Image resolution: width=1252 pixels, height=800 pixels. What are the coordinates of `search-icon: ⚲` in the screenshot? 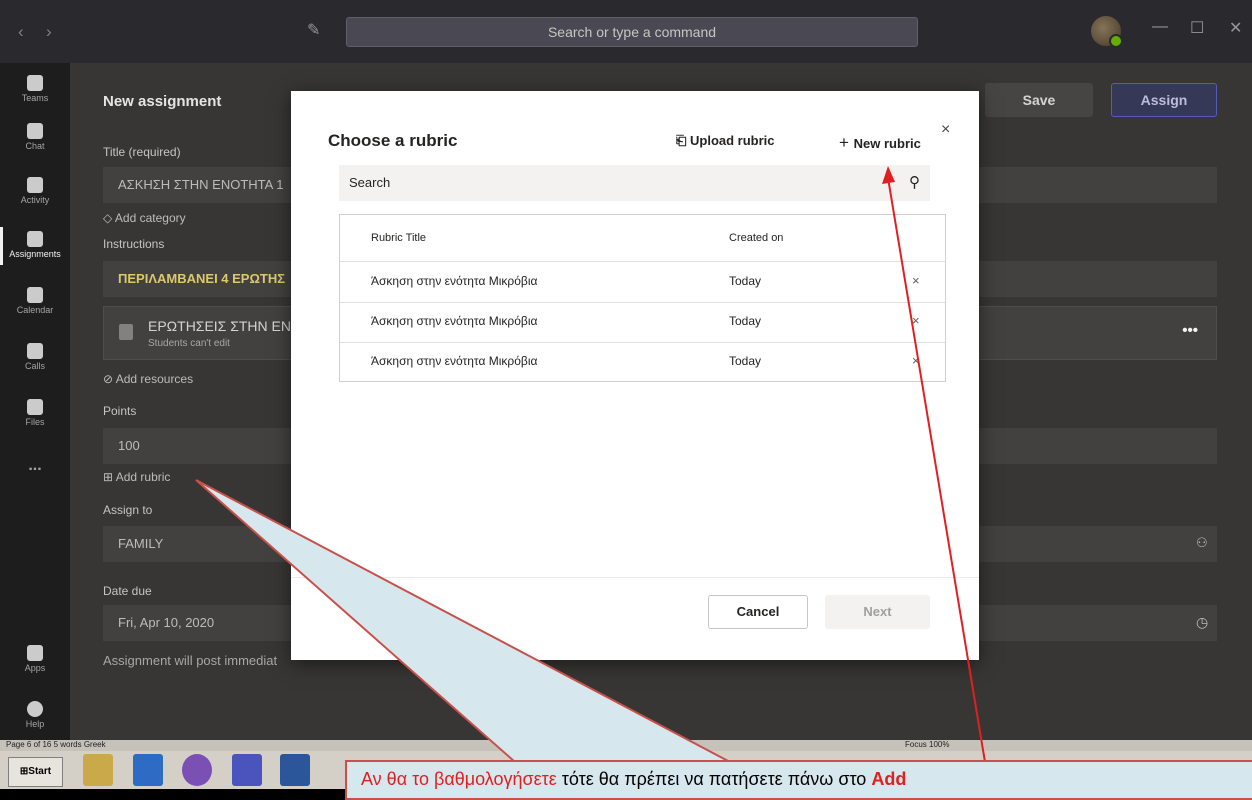 It's located at (914, 183).